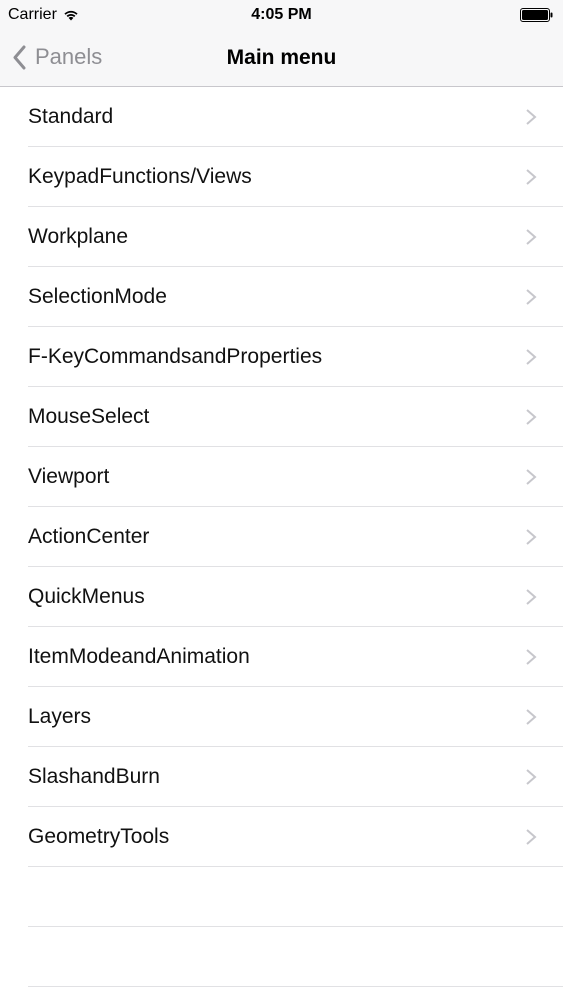  Describe the element at coordinates (89, 416) in the screenshot. I see `menu-item-label: MouseSelect` at that location.